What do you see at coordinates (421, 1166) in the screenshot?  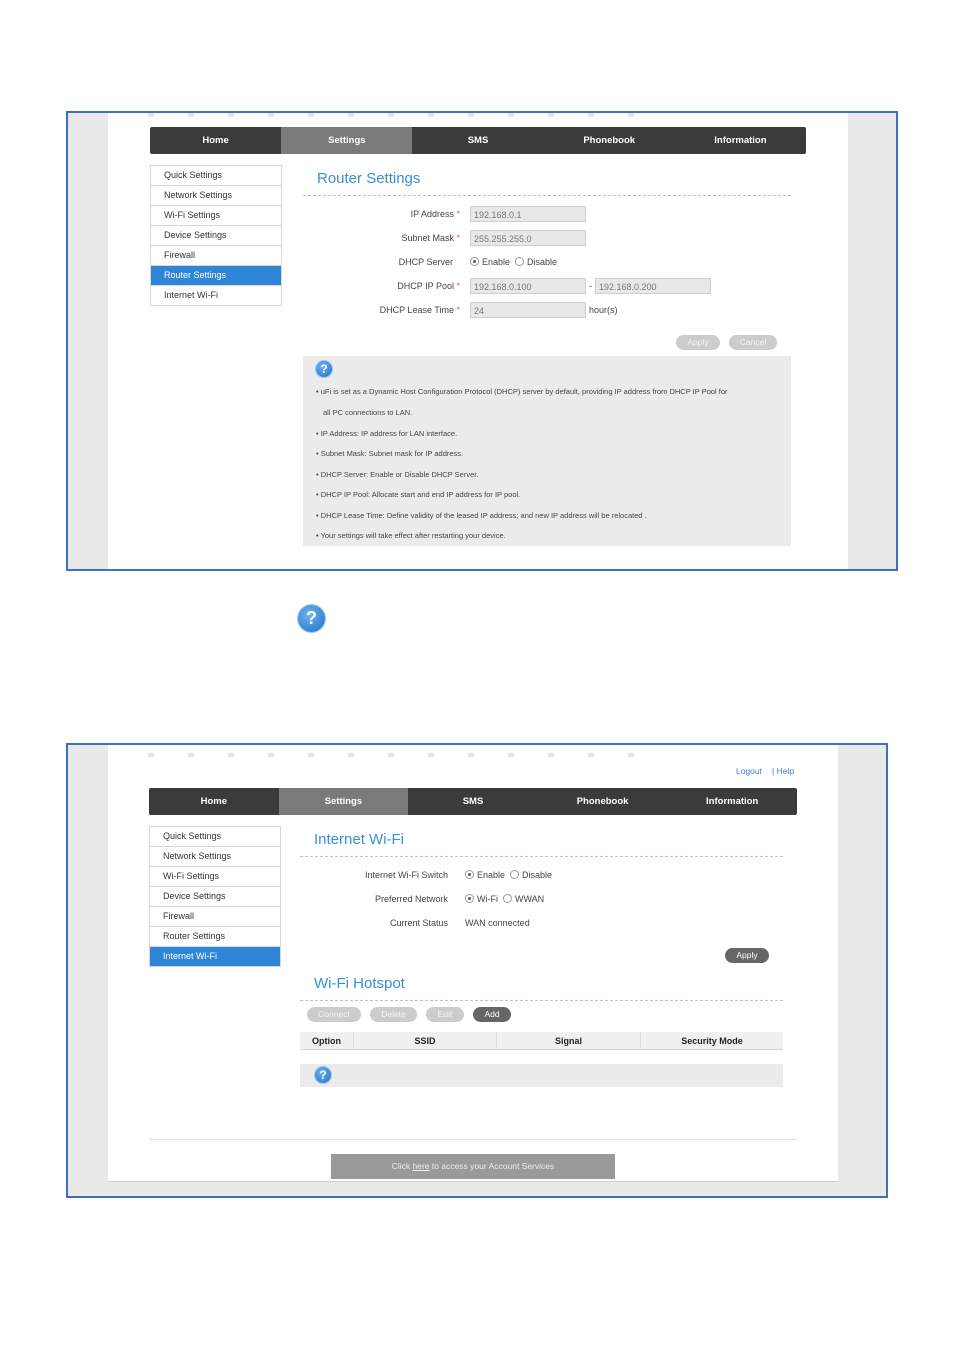 I see `footer-here-link: here` at bounding box center [421, 1166].